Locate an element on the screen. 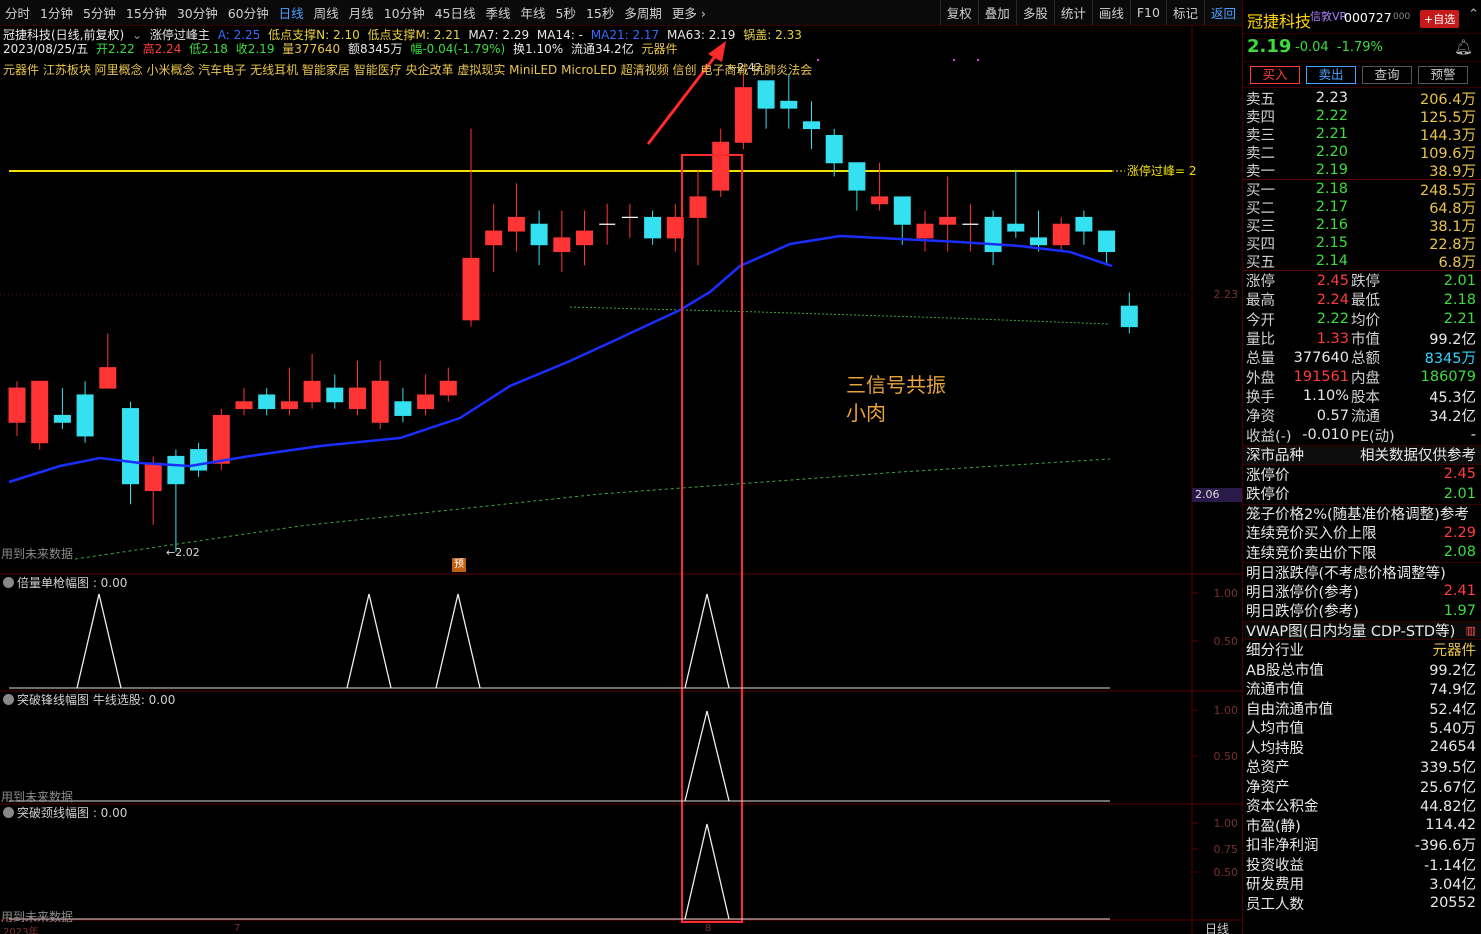  stat-value-2: - is located at coordinates (1473, 435).